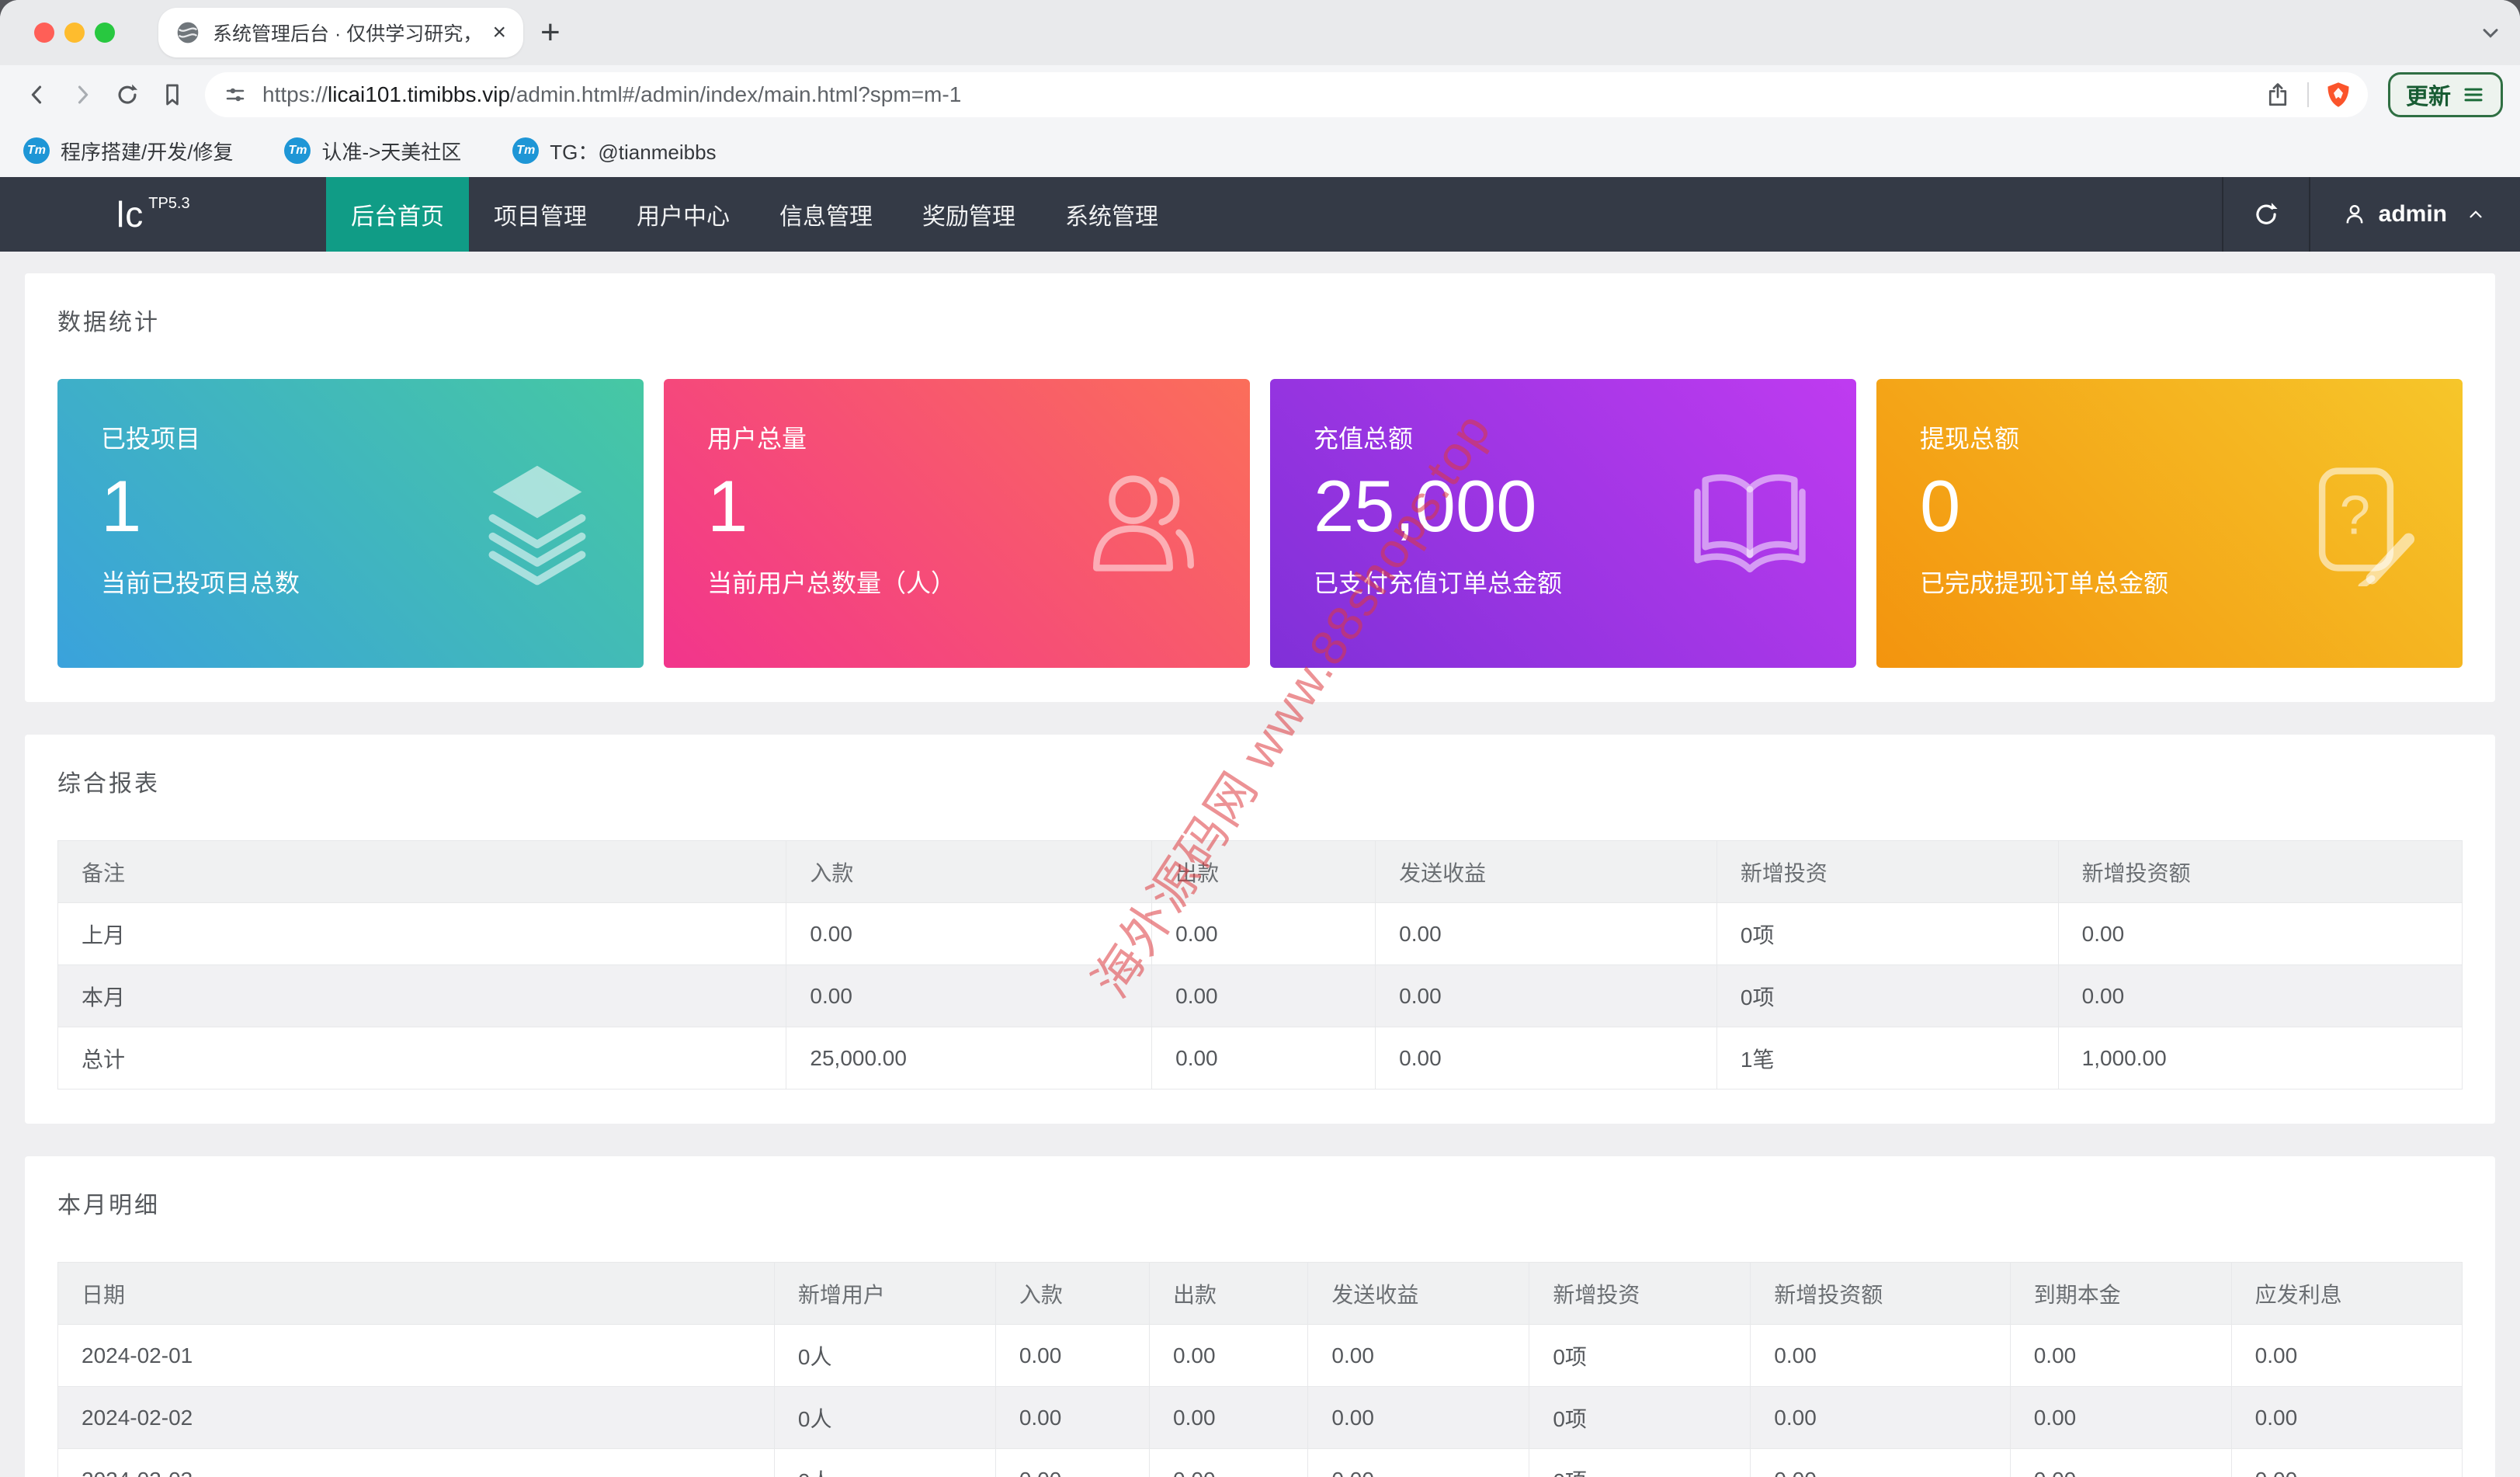 Image resolution: width=2520 pixels, height=1477 pixels. What do you see at coordinates (550, 33) in the screenshot?
I see `new-tab-button: +` at bounding box center [550, 33].